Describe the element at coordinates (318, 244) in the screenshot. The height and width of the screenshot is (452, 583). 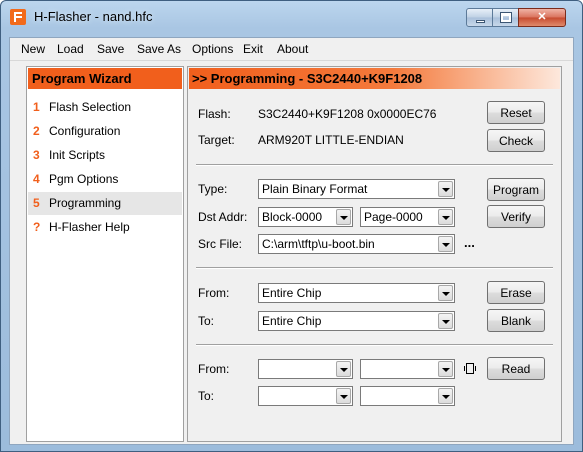
I see `src-file-value: C:\arm\tftp\u-boot.bin` at that location.